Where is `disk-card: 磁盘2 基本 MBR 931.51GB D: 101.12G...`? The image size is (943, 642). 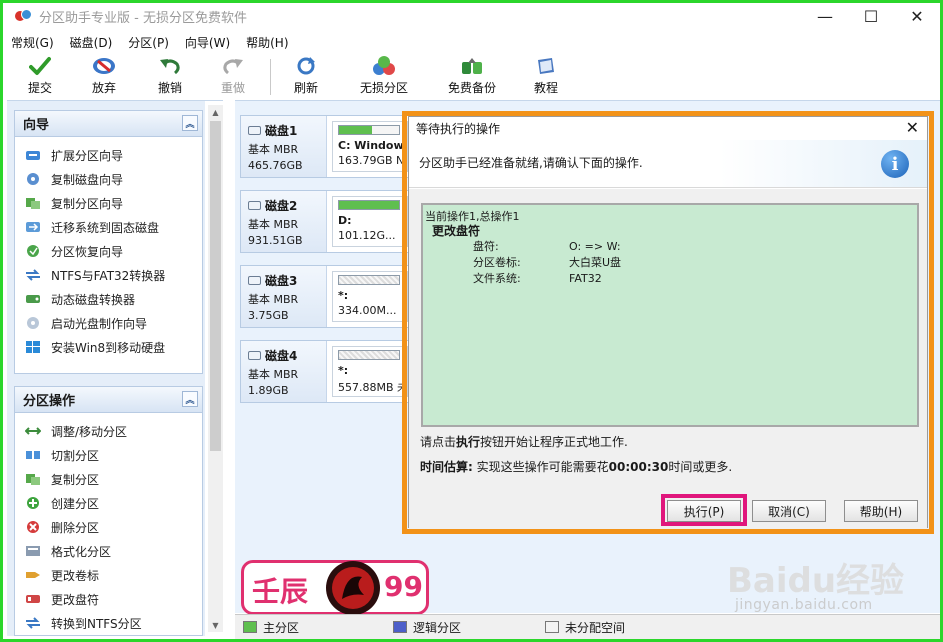 disk-card: 磁盘2 基本 MBR 931.51GB D: 101.12G... is located at coordinates (325, 221).